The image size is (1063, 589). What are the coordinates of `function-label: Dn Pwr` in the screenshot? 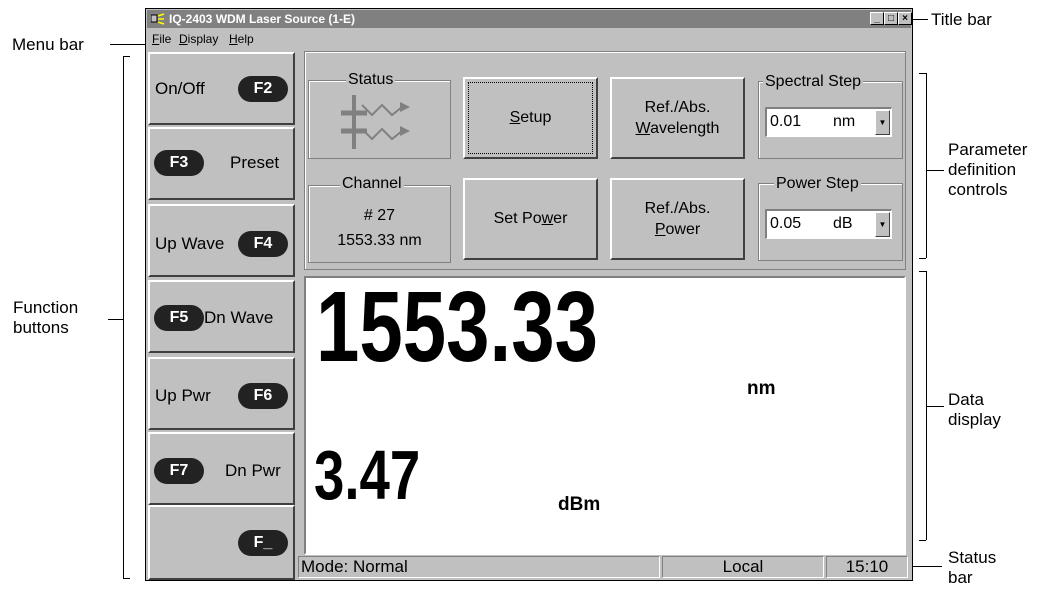 It's located at (253, 470).